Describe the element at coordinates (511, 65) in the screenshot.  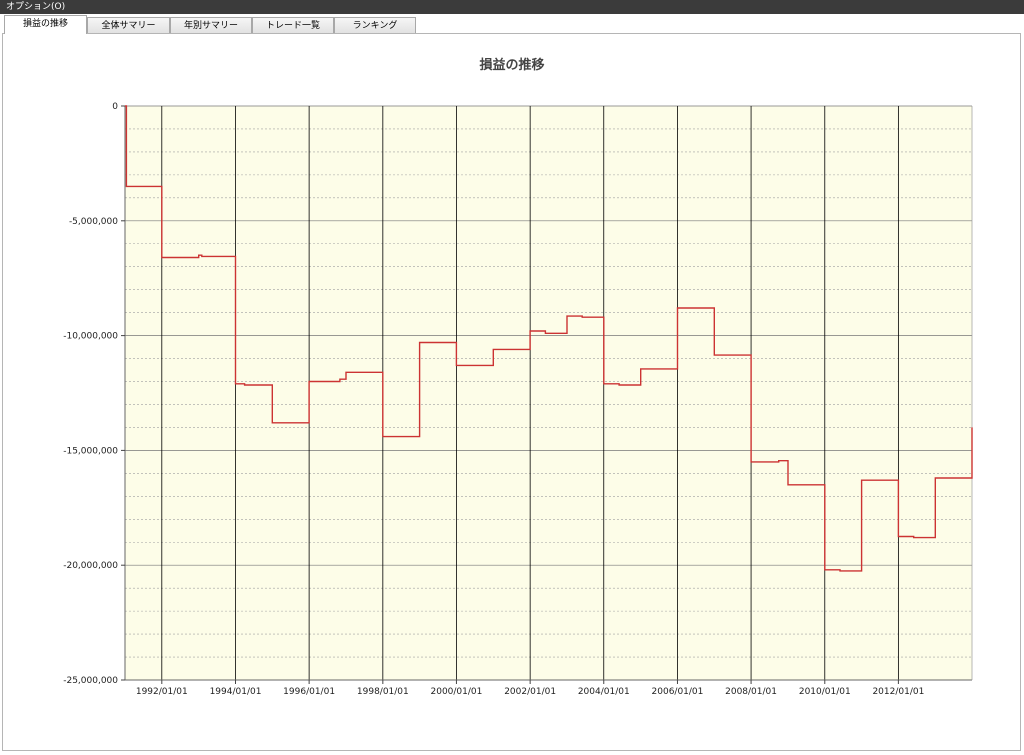
I see `chart-title: 損益の推移` at that location.